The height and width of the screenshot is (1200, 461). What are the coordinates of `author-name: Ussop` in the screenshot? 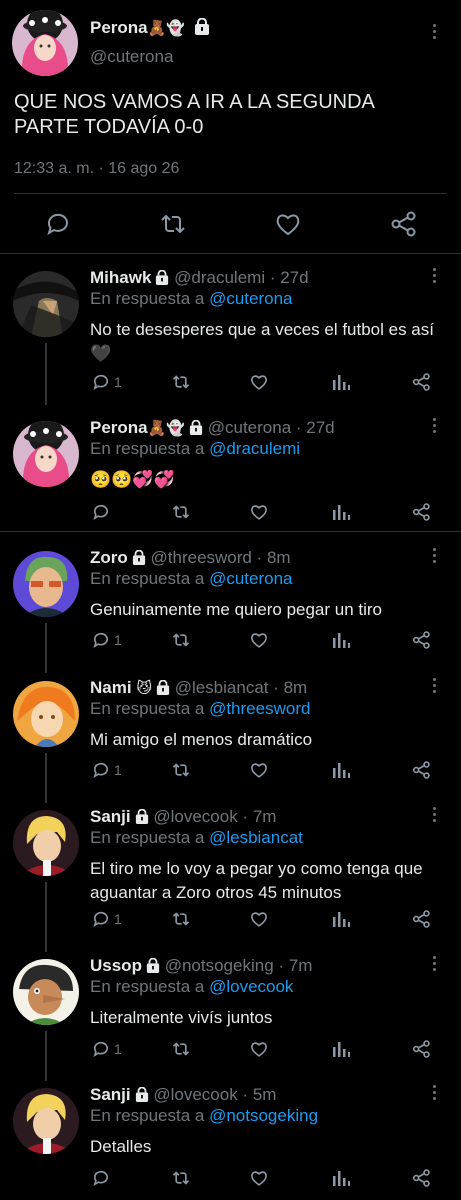 It's located at (116, 965).